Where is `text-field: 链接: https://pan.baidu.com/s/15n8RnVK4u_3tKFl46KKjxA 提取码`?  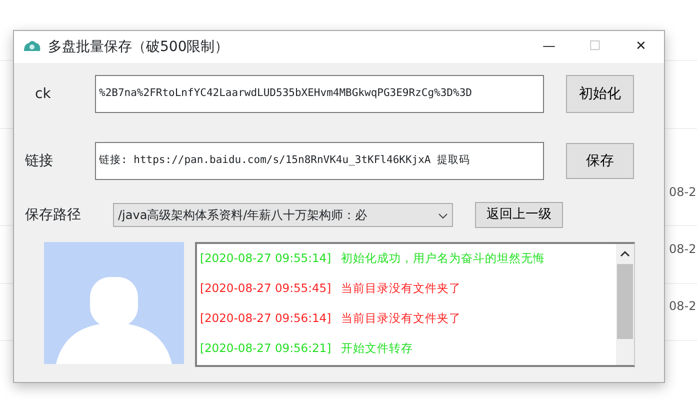
text-field: 链接: https://pan.baidu.com/s/15n8RnVK4u_3tKFl46KKjxA 提取码 is located at coordinates (319, 161).